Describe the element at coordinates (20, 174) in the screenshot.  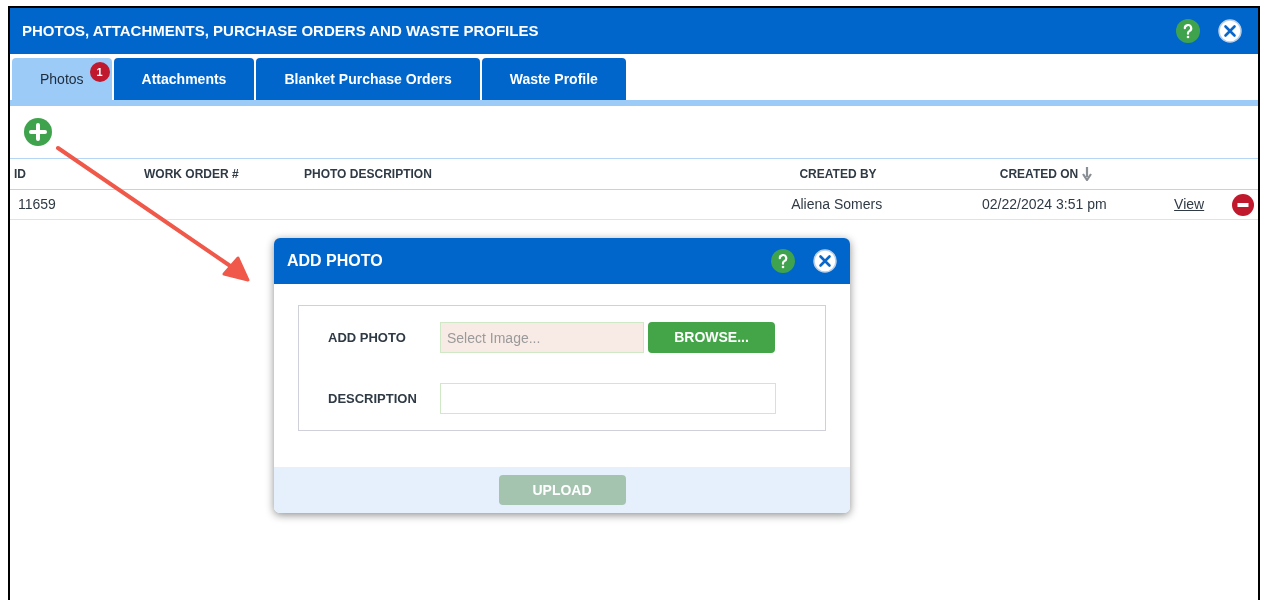
I see `column-header: ID` at that location.